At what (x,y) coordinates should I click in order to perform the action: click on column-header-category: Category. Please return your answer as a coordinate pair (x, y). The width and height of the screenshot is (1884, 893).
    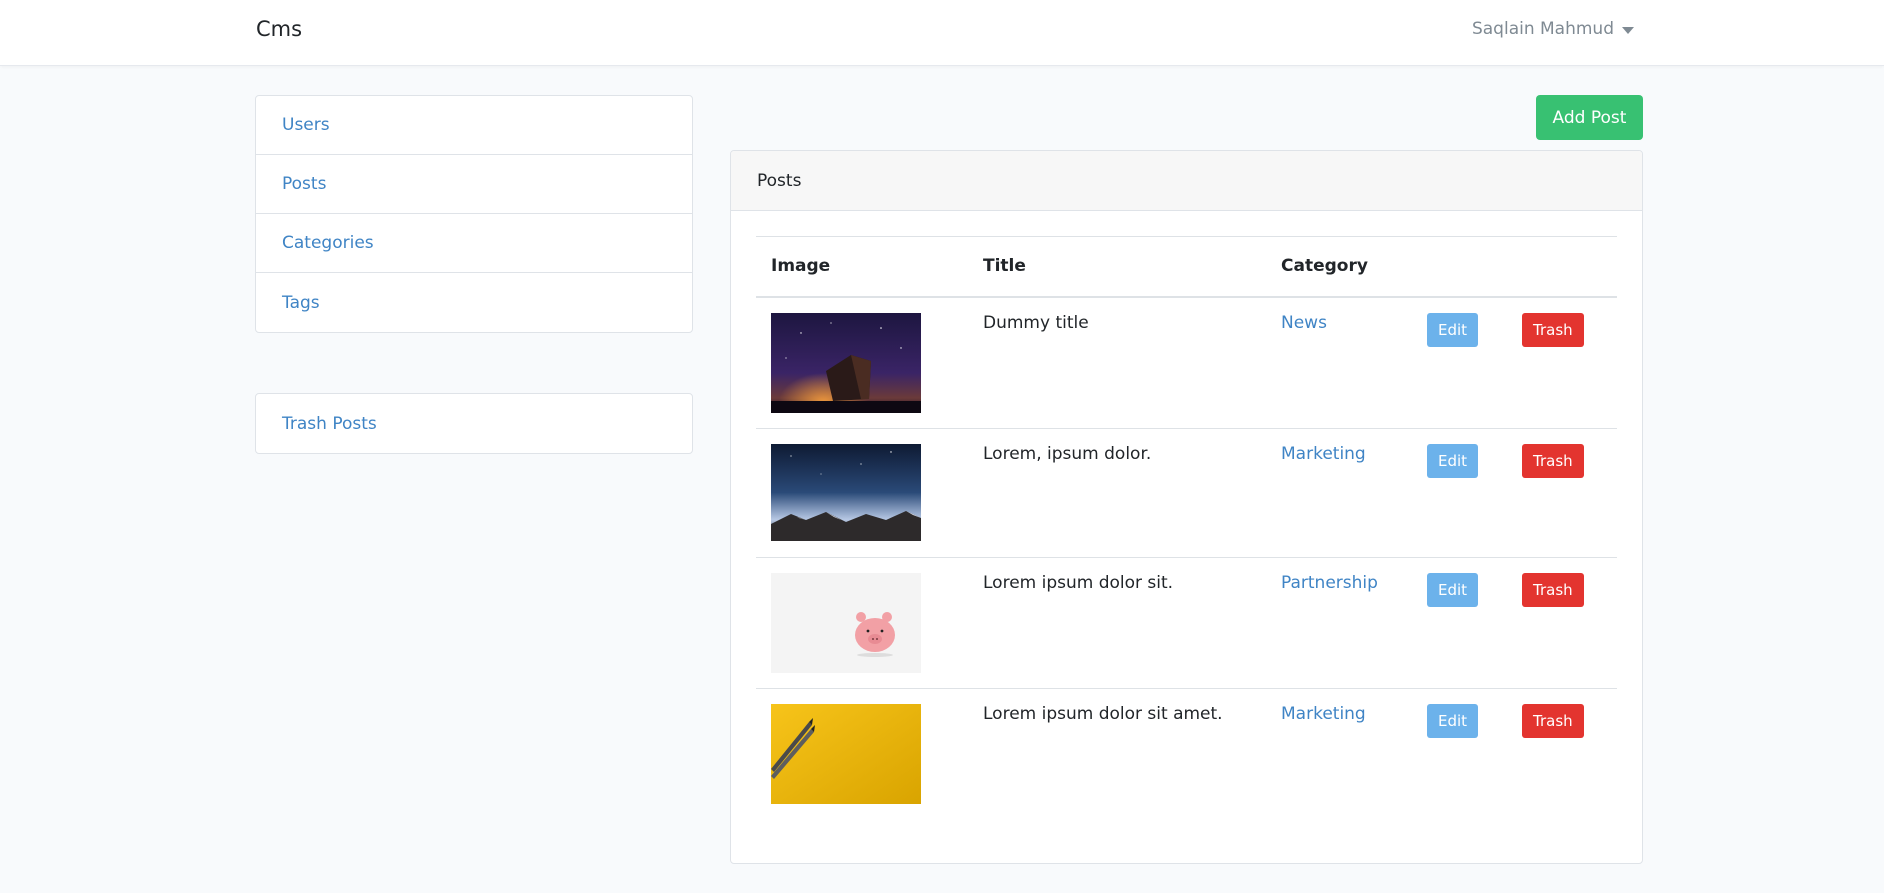
    Looking at the image, I should click on (1339, 267).